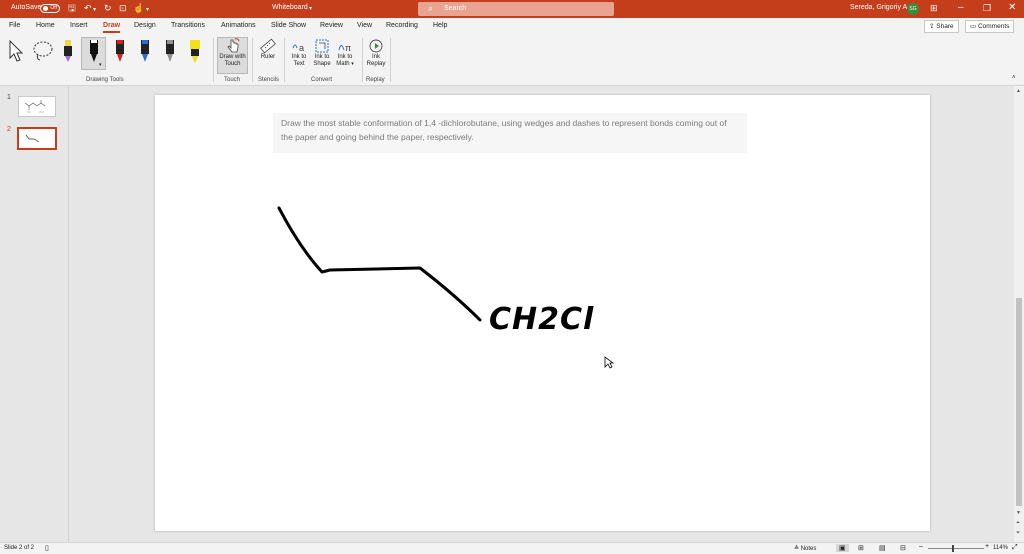 The image size is (1024, 554). I want to click on tab-design: Design, so click(145, 25).